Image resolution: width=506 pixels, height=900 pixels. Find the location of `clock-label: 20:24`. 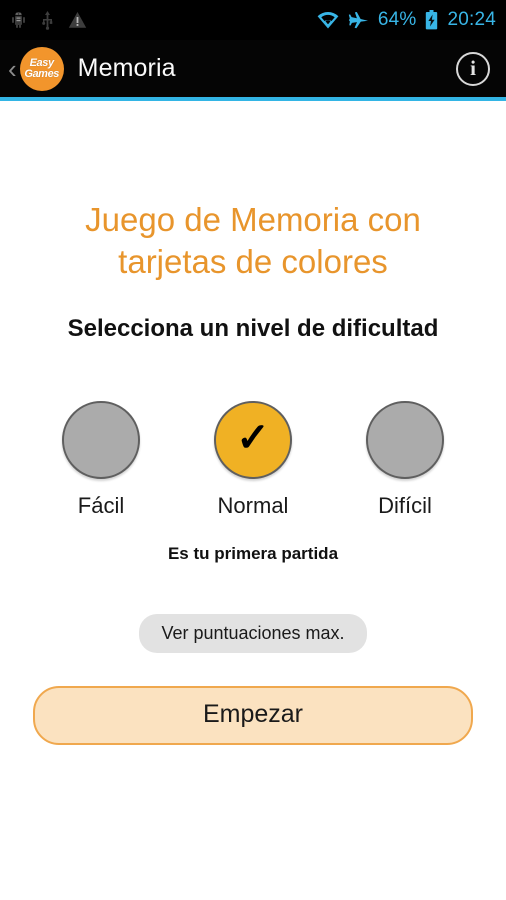

clock-label: 20:24 is located at coordinates (471, 19).